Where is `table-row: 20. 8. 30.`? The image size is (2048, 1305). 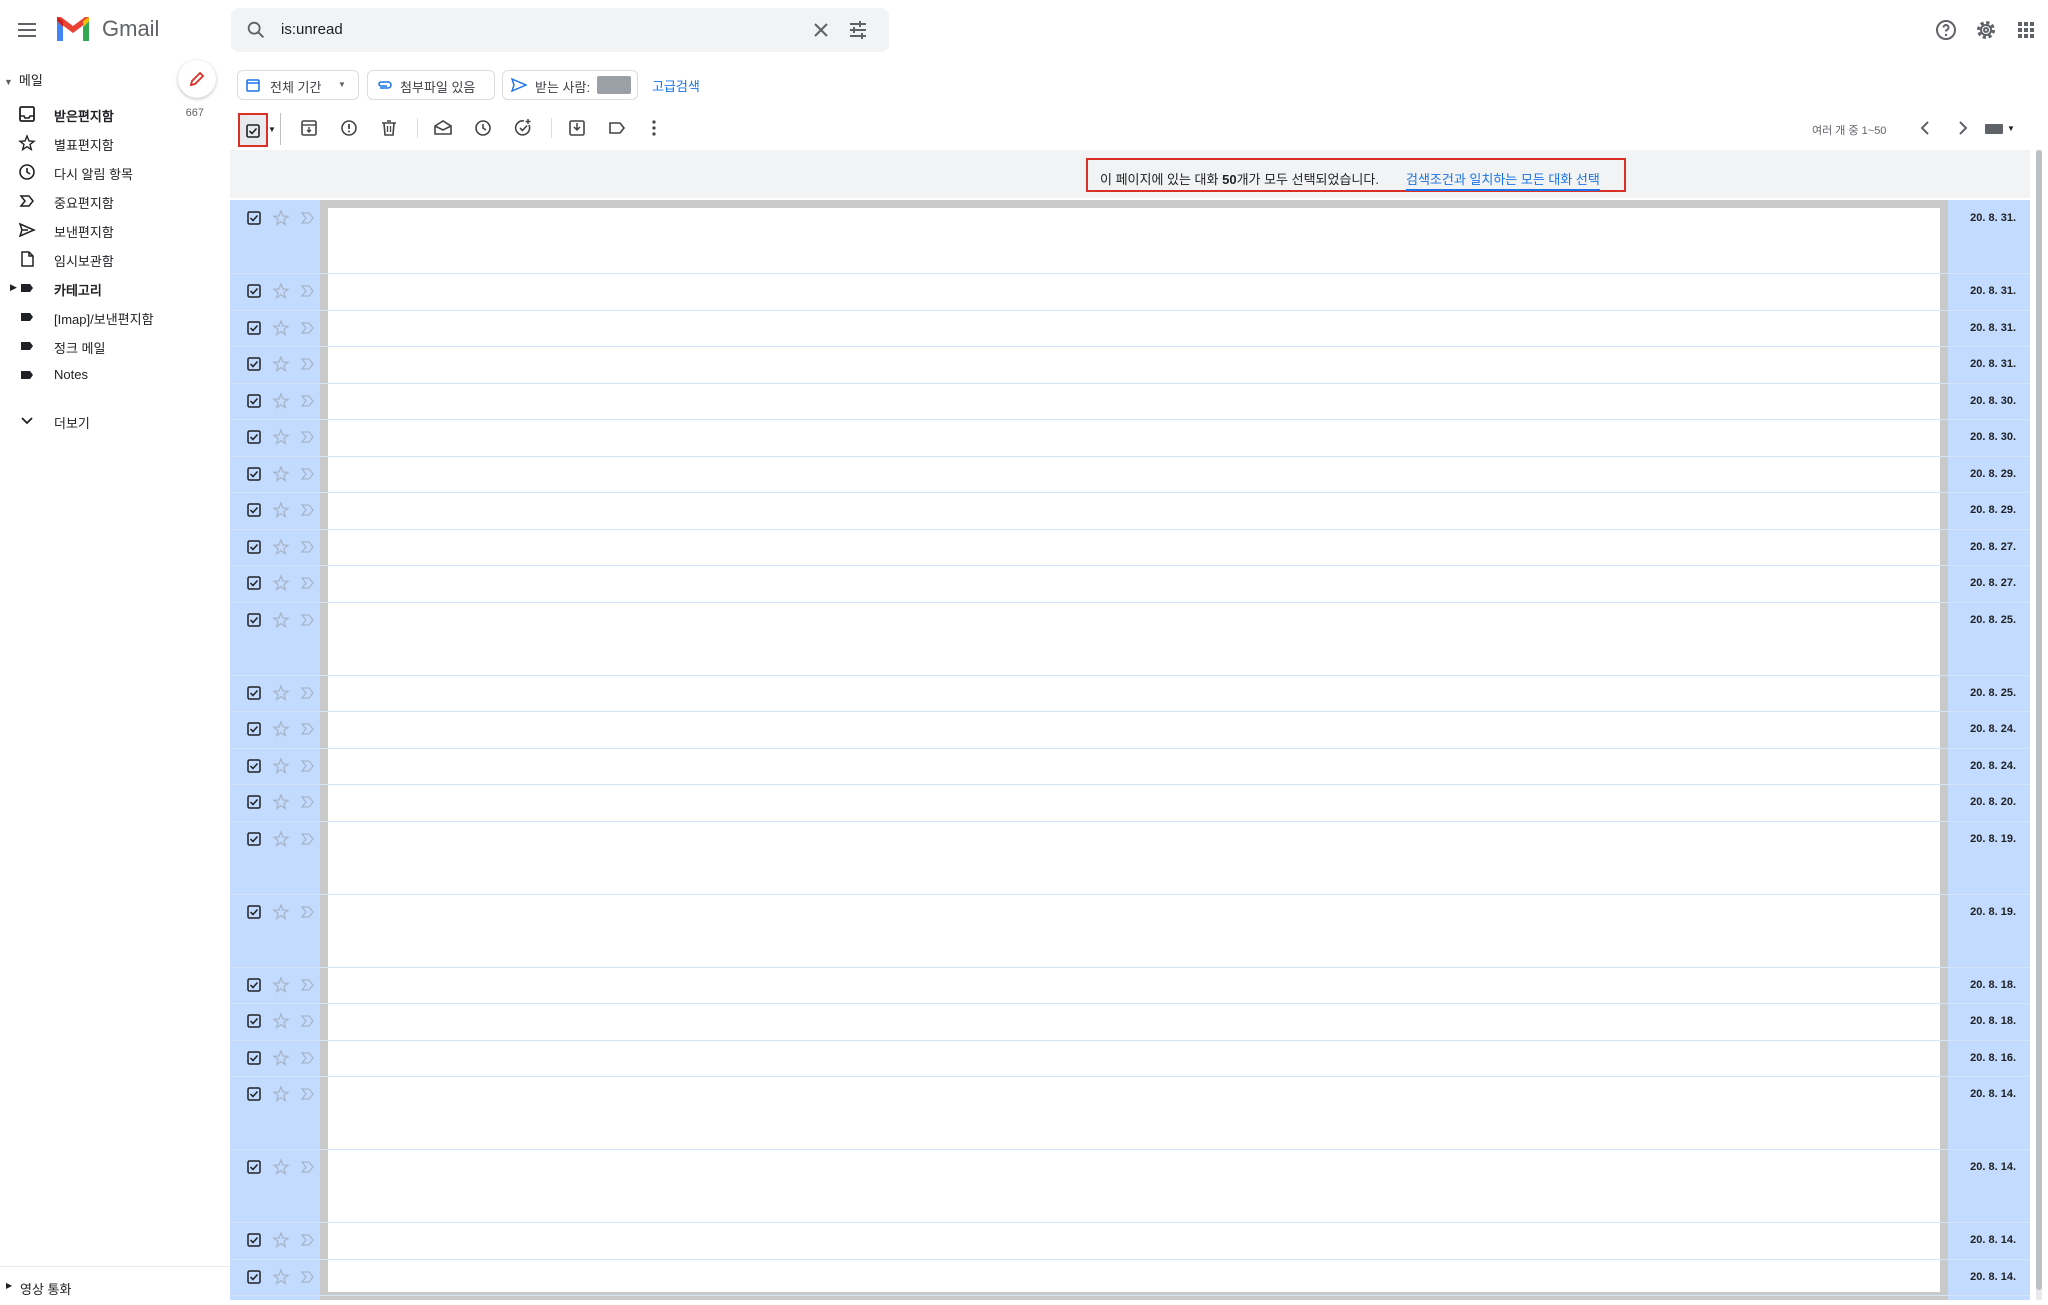
table-row: 20. 8. 30. is located at coordinates (1130, 401).